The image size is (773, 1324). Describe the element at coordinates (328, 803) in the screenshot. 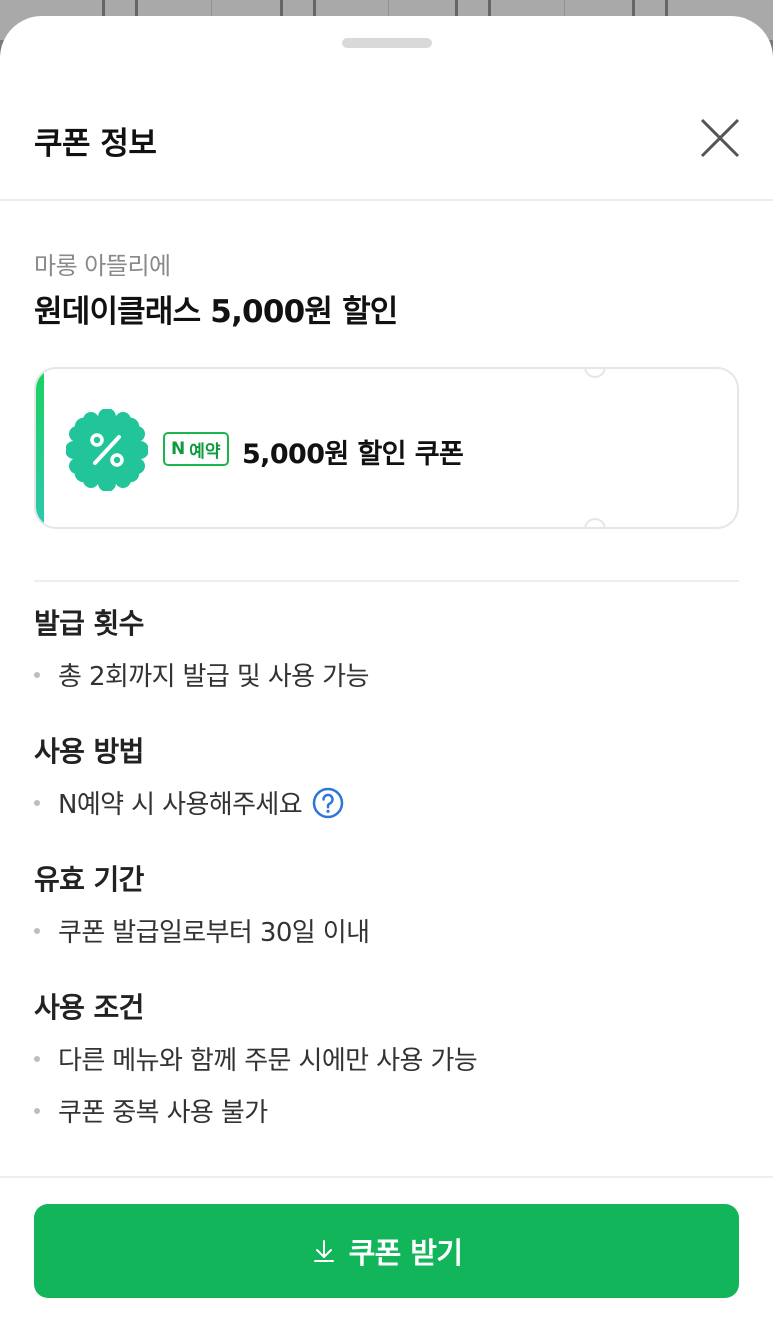

I see `help-circle-icon` at that location.